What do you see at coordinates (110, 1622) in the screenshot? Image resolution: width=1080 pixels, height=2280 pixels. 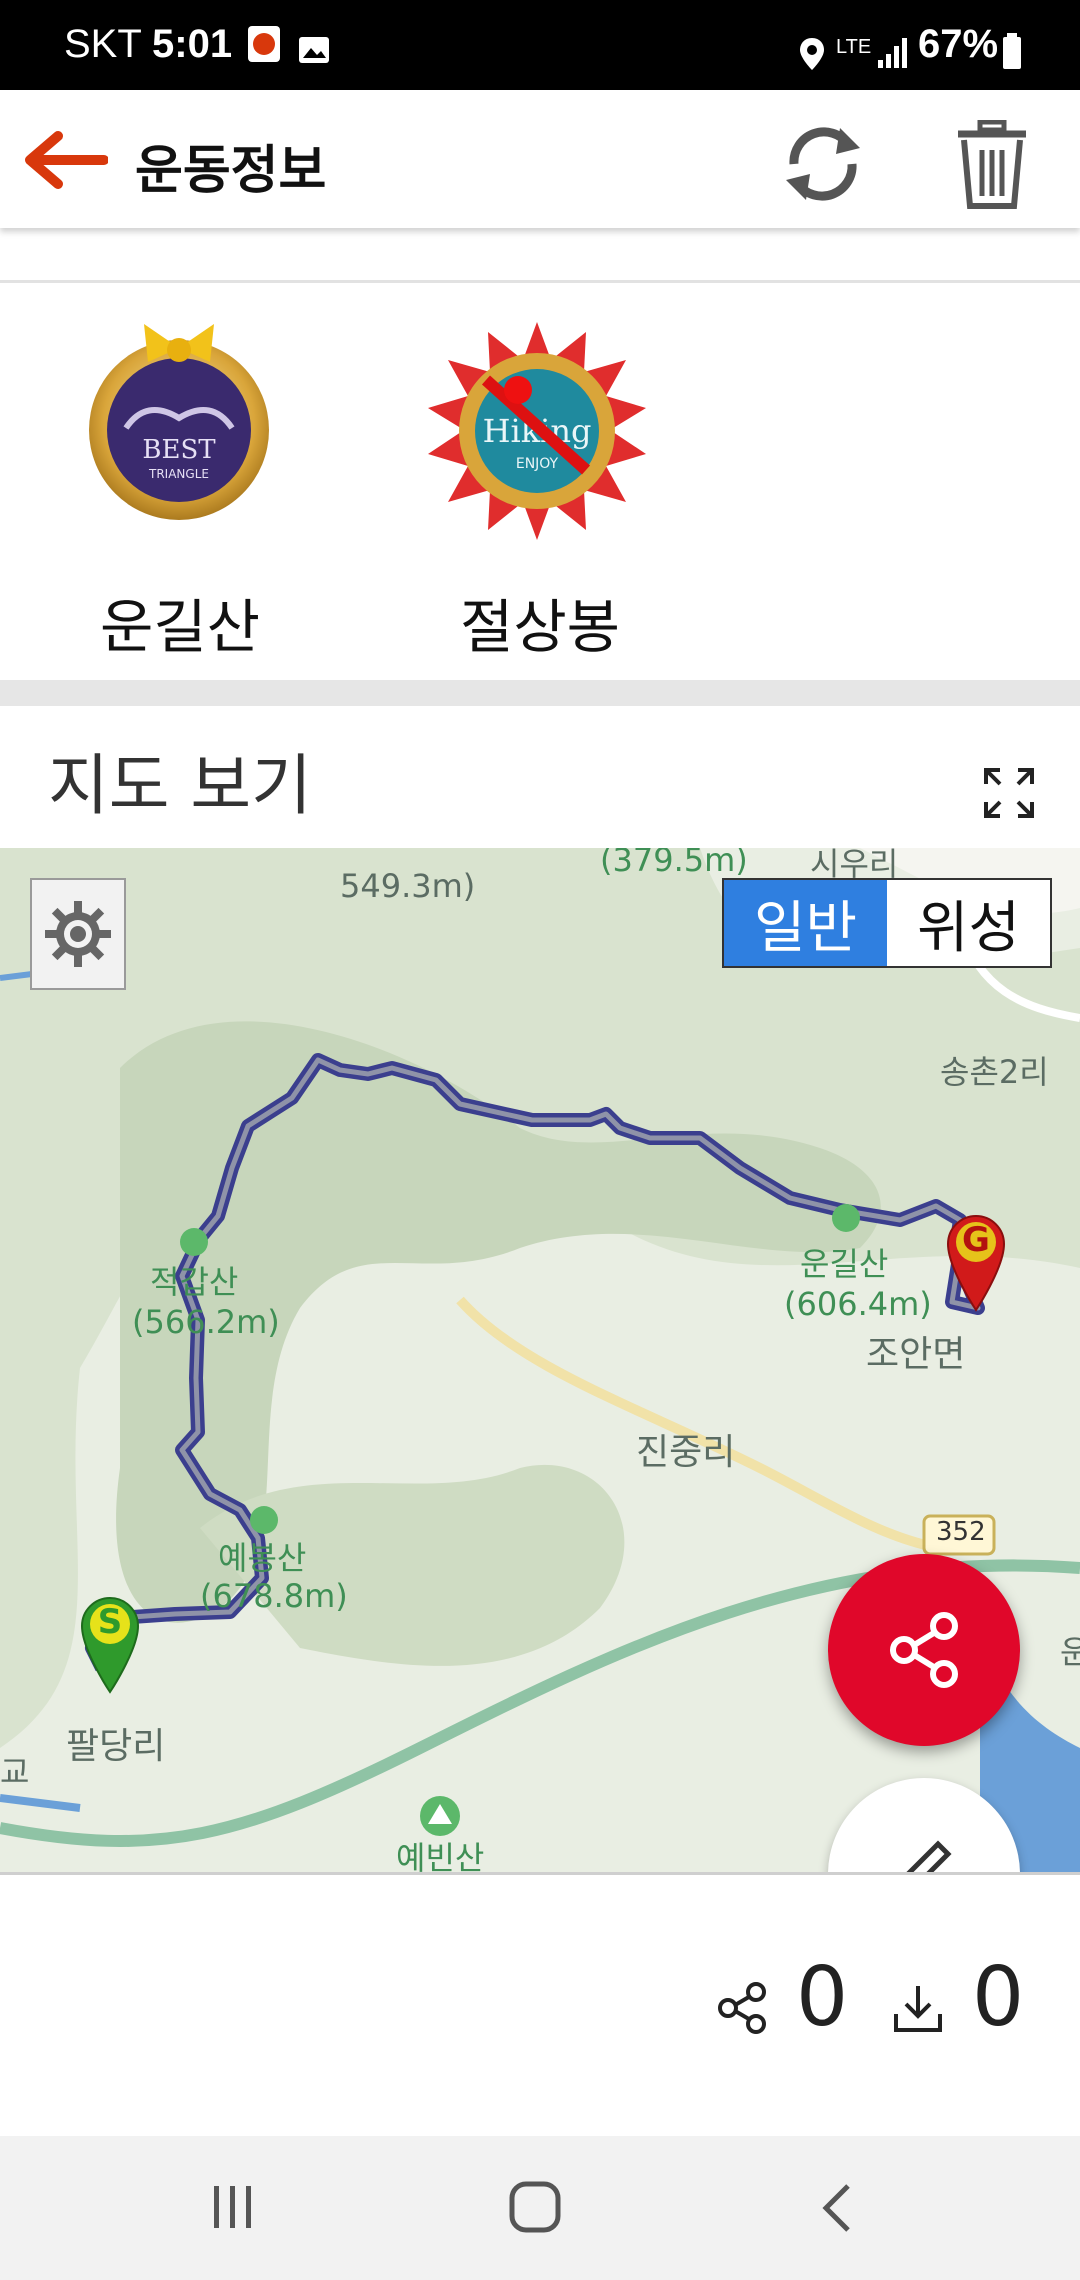 I see `start-marker-label: S` at bounding box center [110, 1622].